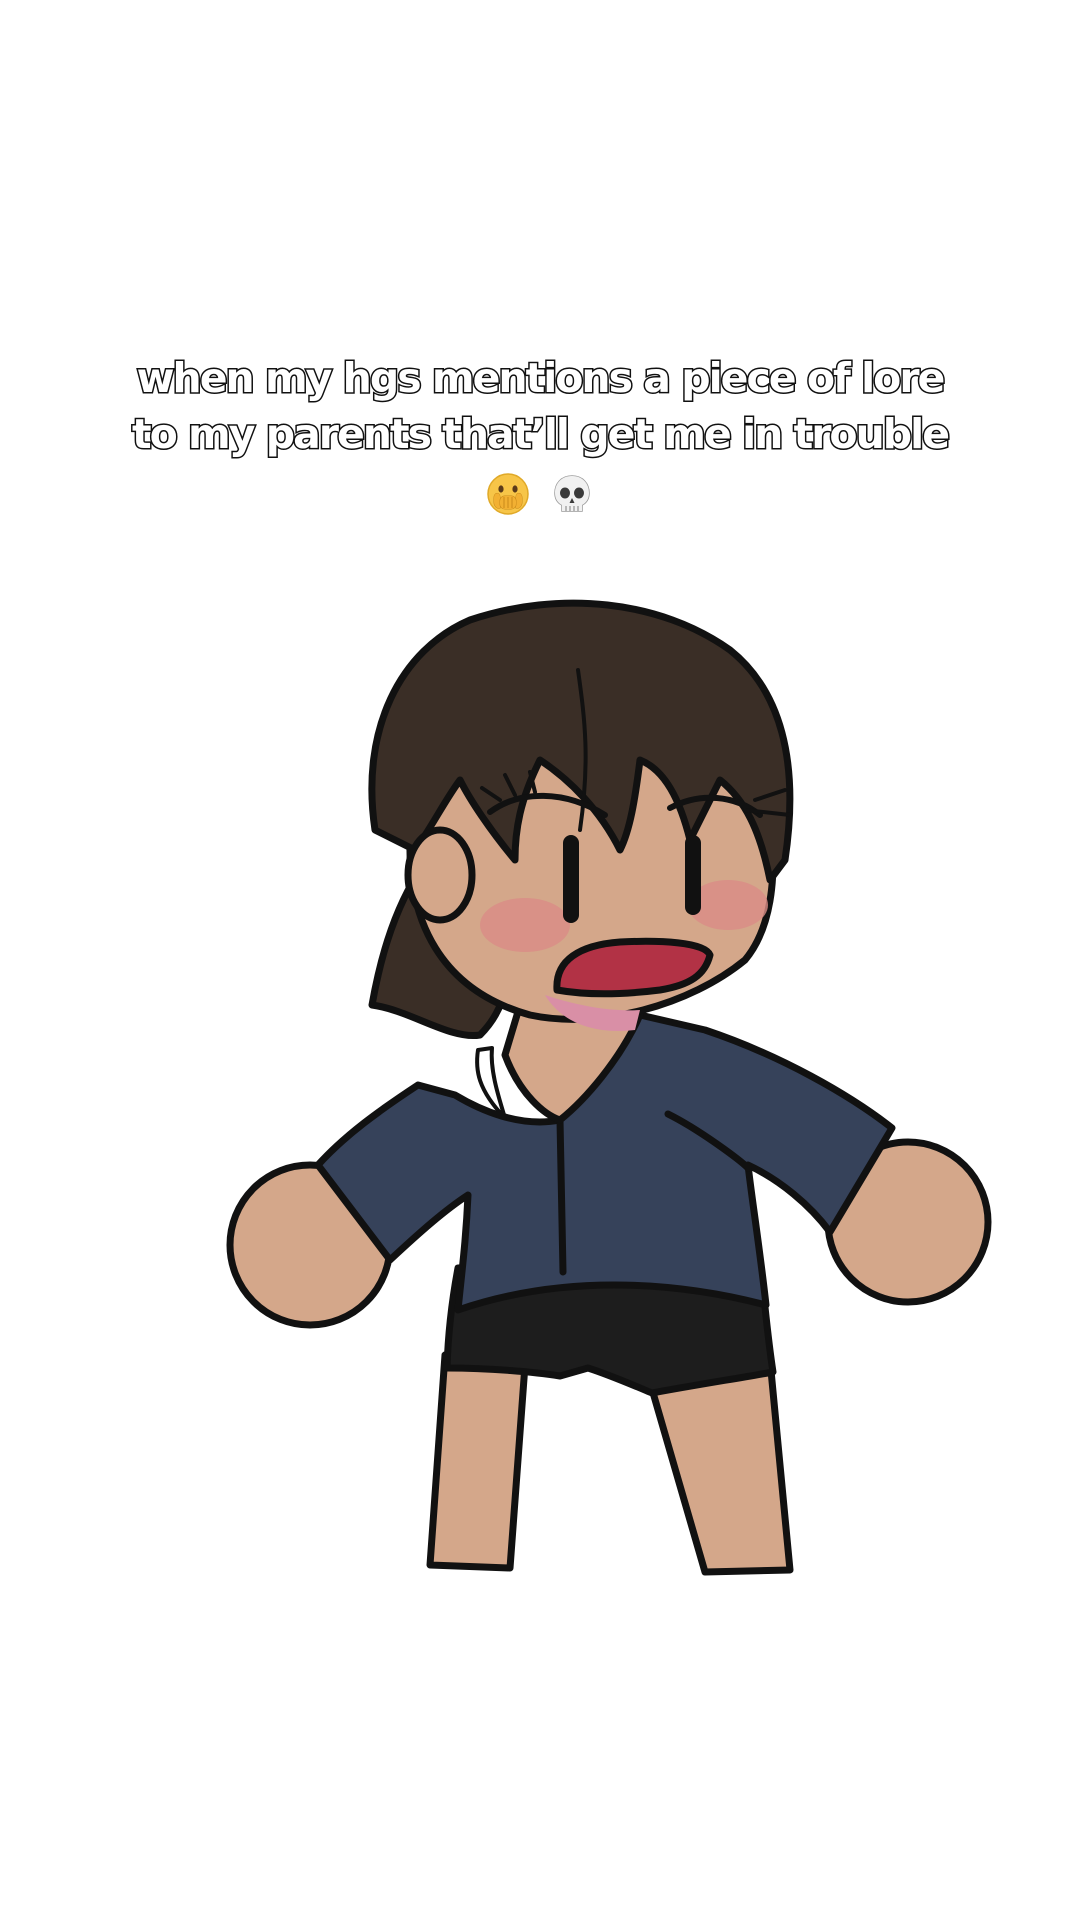 The width and height of the screenshot is (1080, 1920). What do you see at coordinates (571, 879) in the screenshot?
I see `left-eye` at bounding box center [571, 879].